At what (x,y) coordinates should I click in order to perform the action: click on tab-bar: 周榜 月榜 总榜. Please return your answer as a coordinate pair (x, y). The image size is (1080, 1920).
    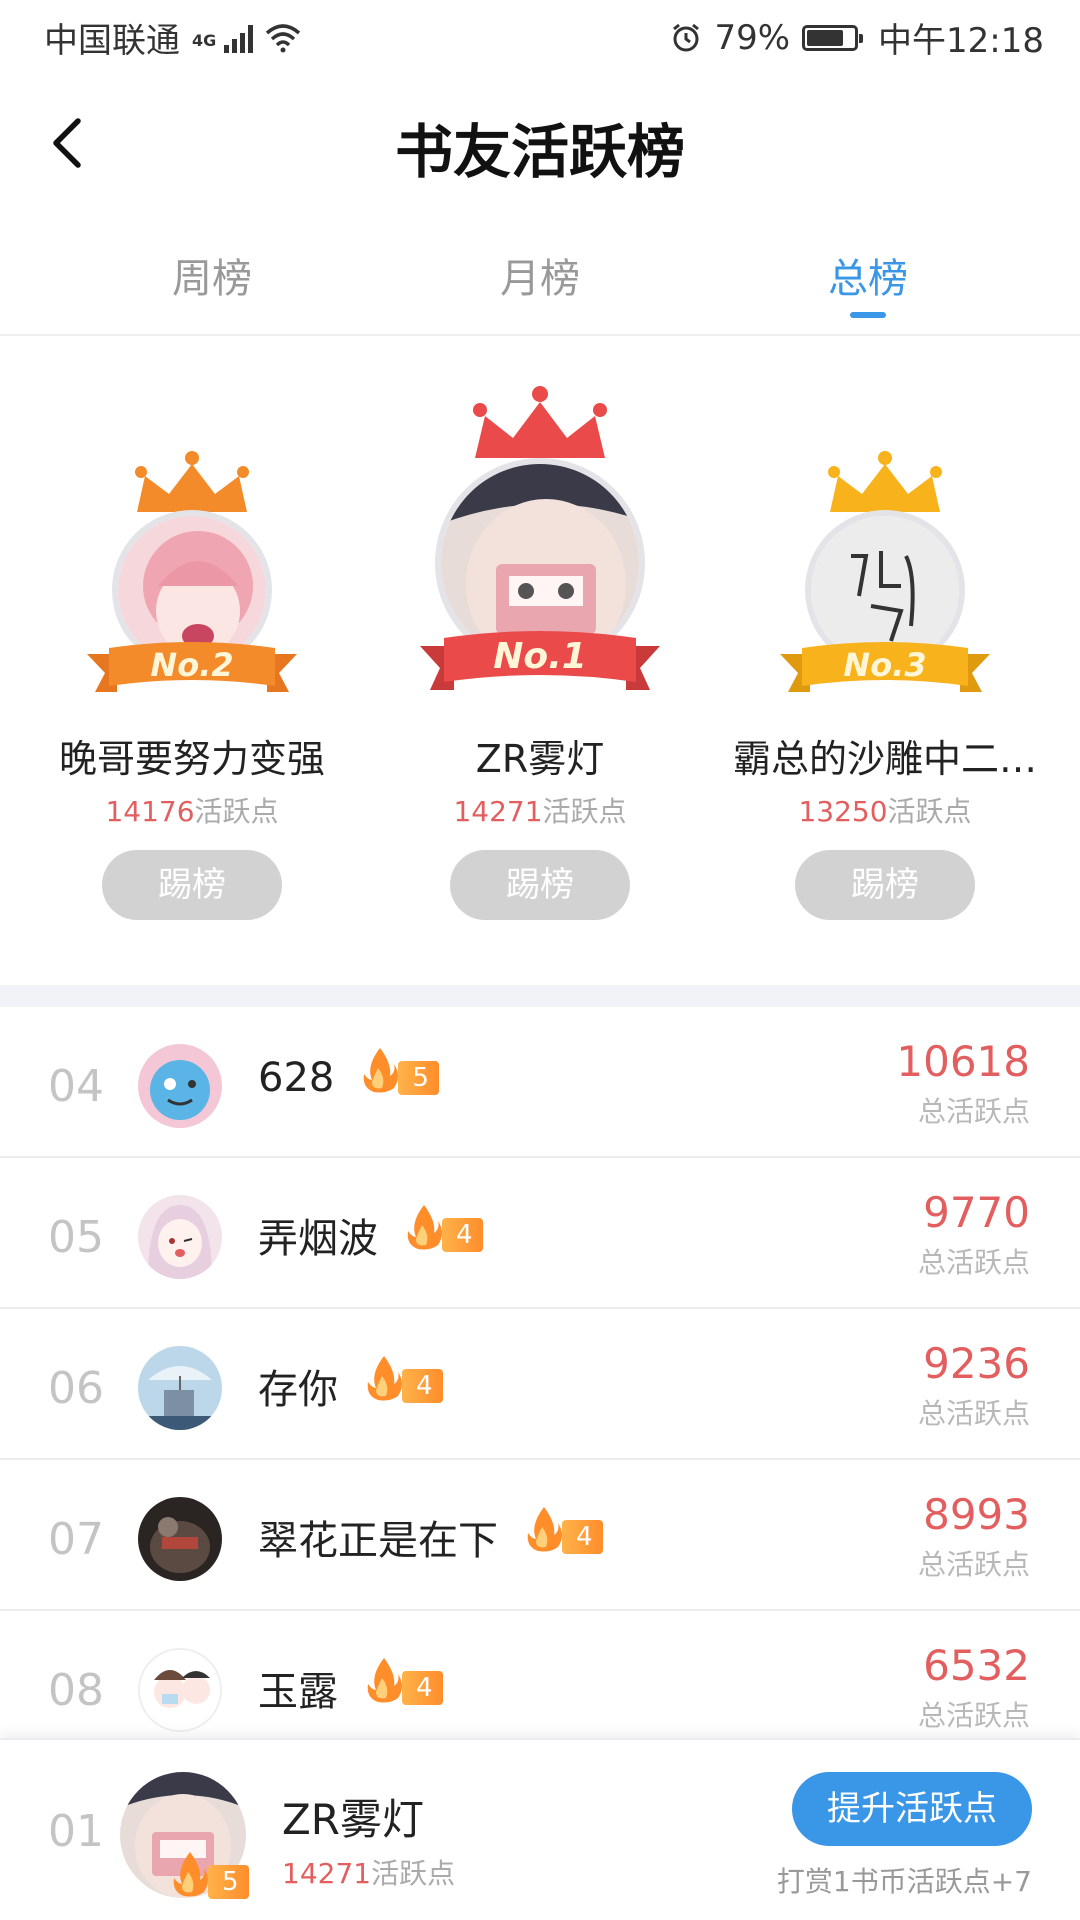
    Looking at the image, I should click on (540, 283).